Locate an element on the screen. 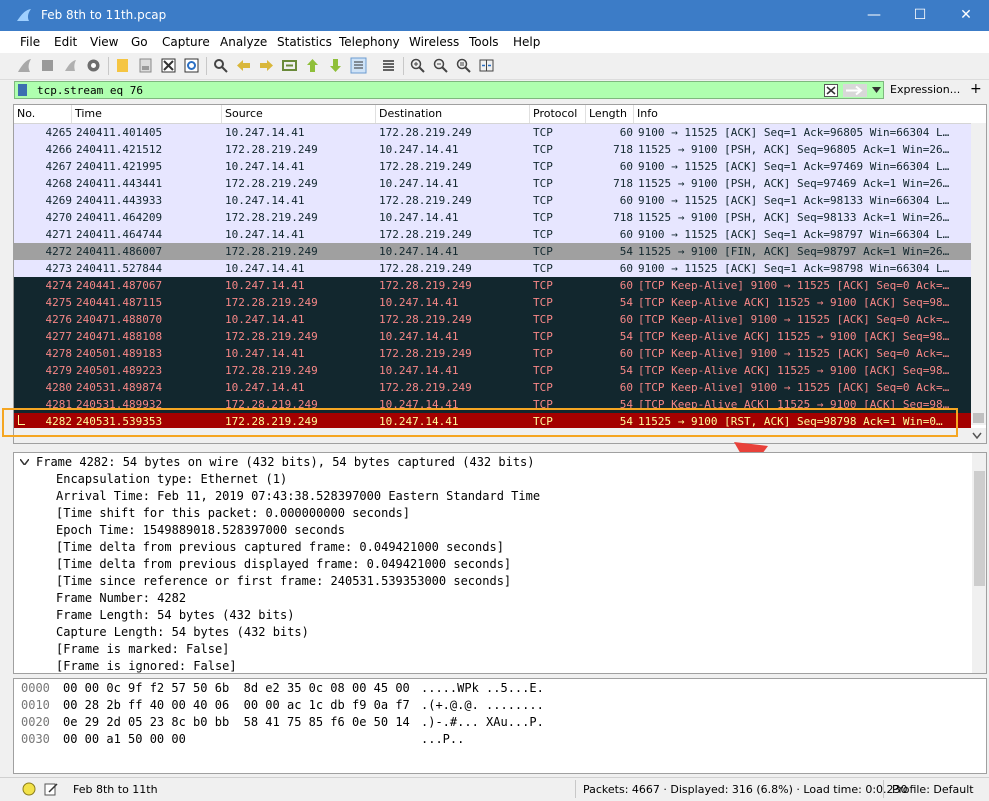  detail-line: Frame Length: 54 bytes (432 bits) is located at coordinates (175, 615).